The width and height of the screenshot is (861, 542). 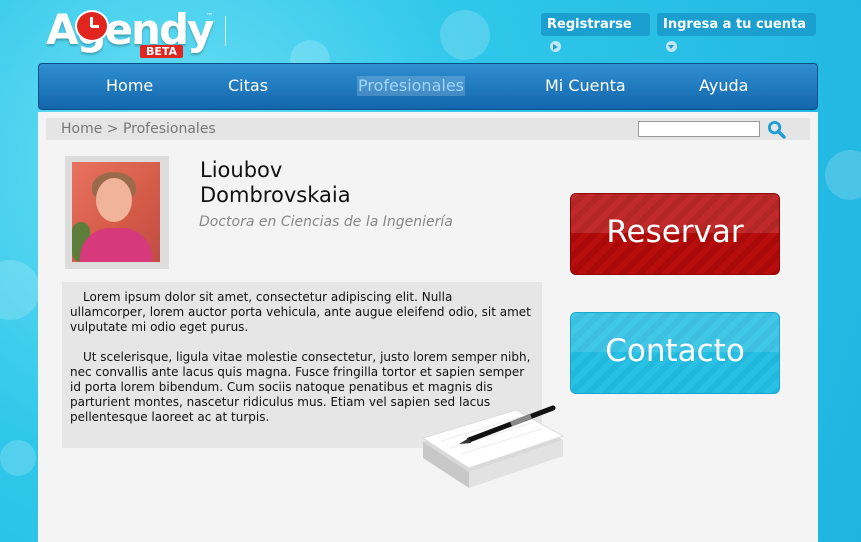 I want to click on reserve-label: Reservar, so click(x=675, y=232).